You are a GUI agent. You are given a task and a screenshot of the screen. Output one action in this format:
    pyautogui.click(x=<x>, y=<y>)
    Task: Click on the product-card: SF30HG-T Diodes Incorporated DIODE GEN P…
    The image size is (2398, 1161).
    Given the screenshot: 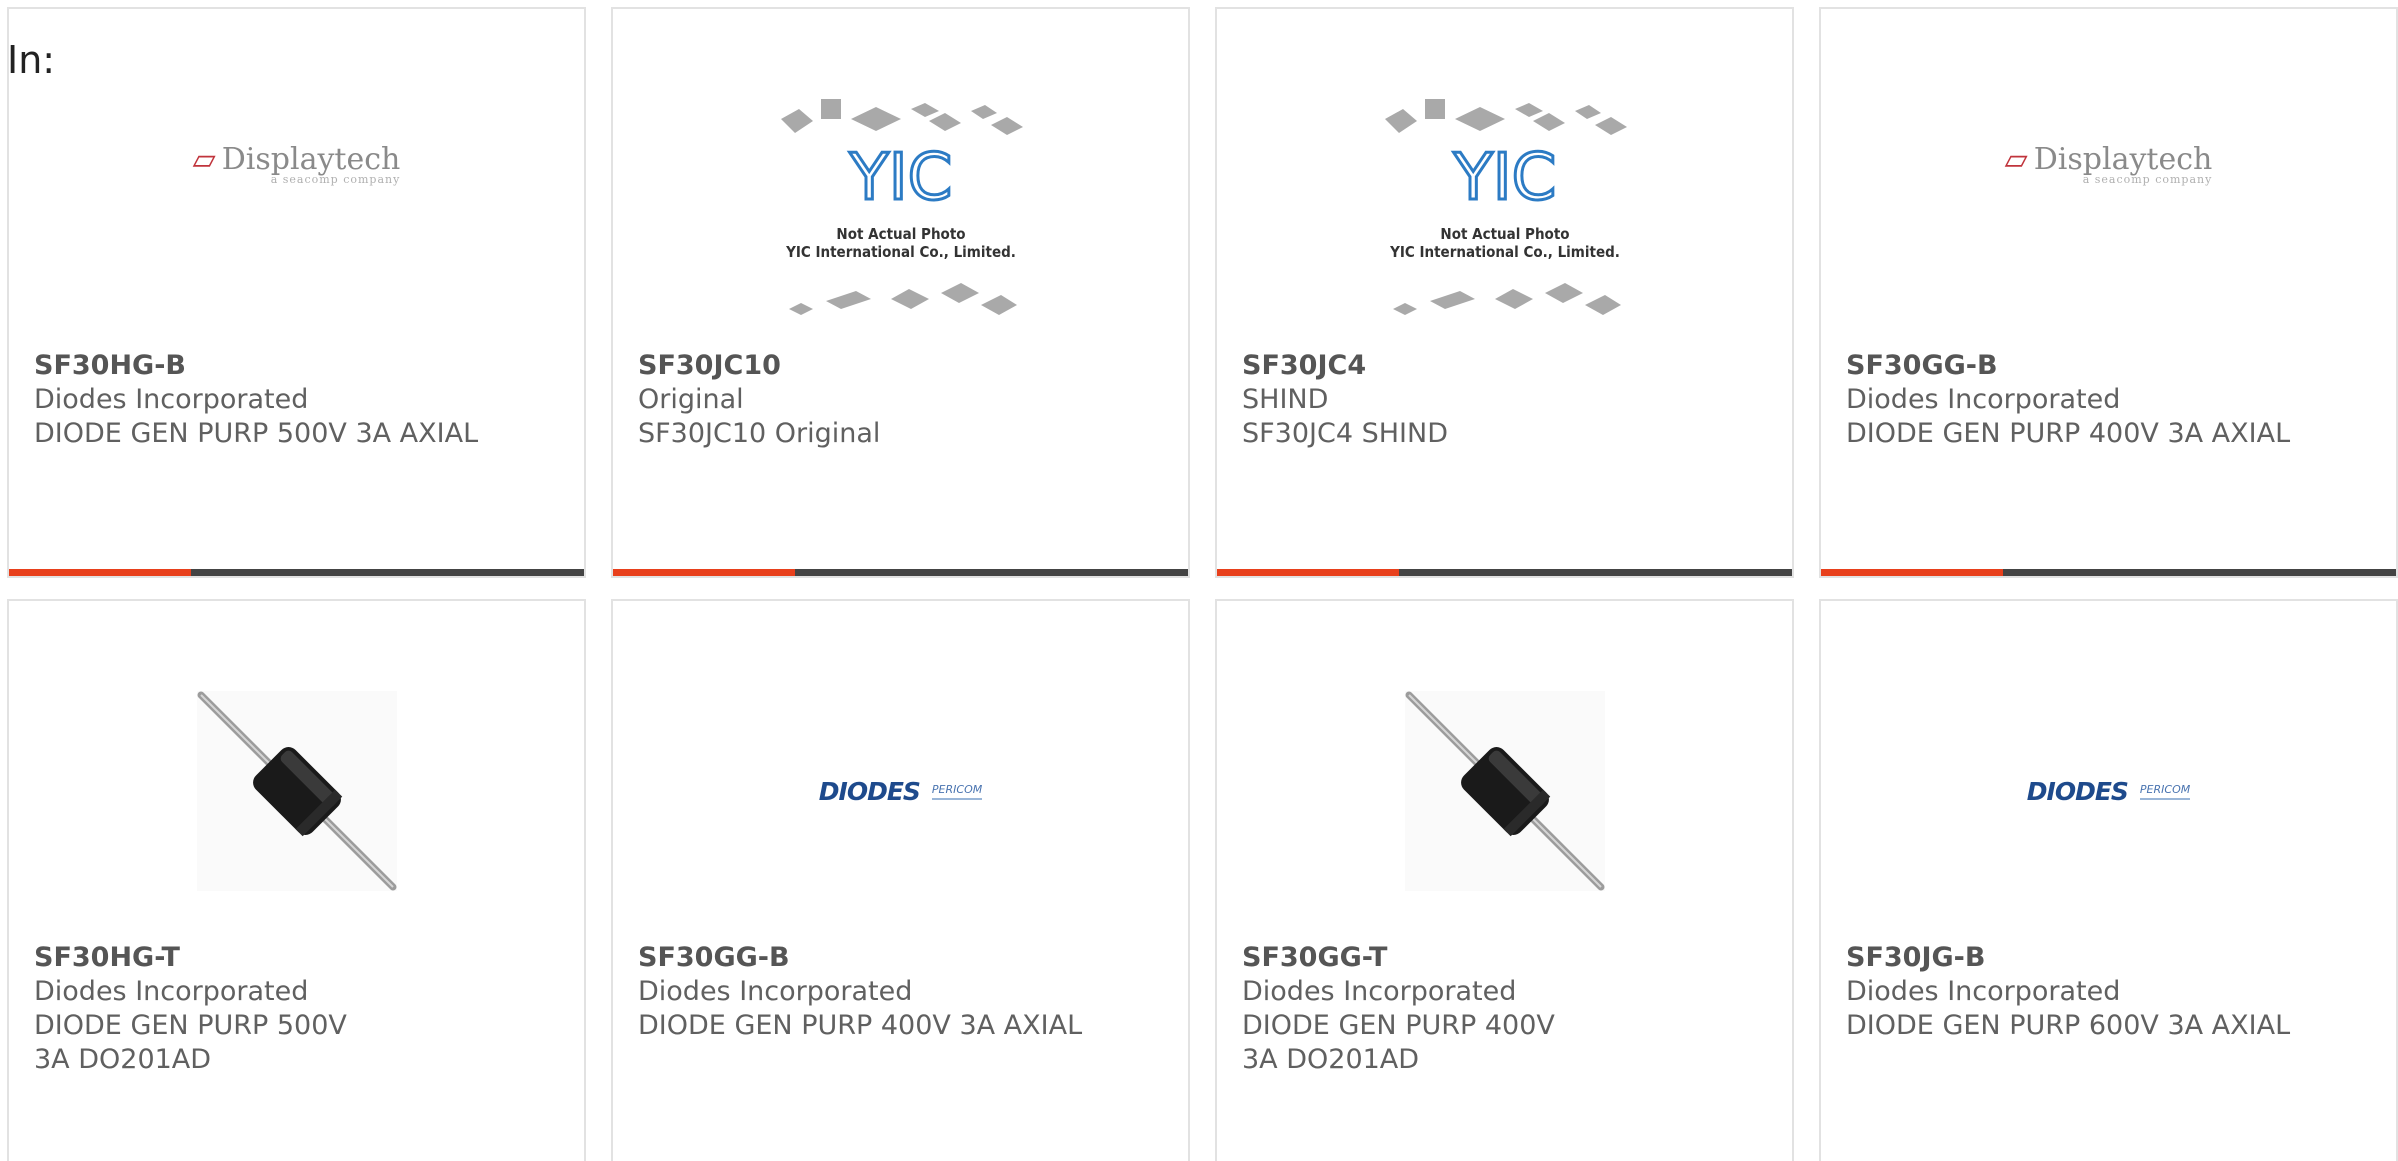 What is the action you would take?
    pyautogui.click(x=296, y=880)
    